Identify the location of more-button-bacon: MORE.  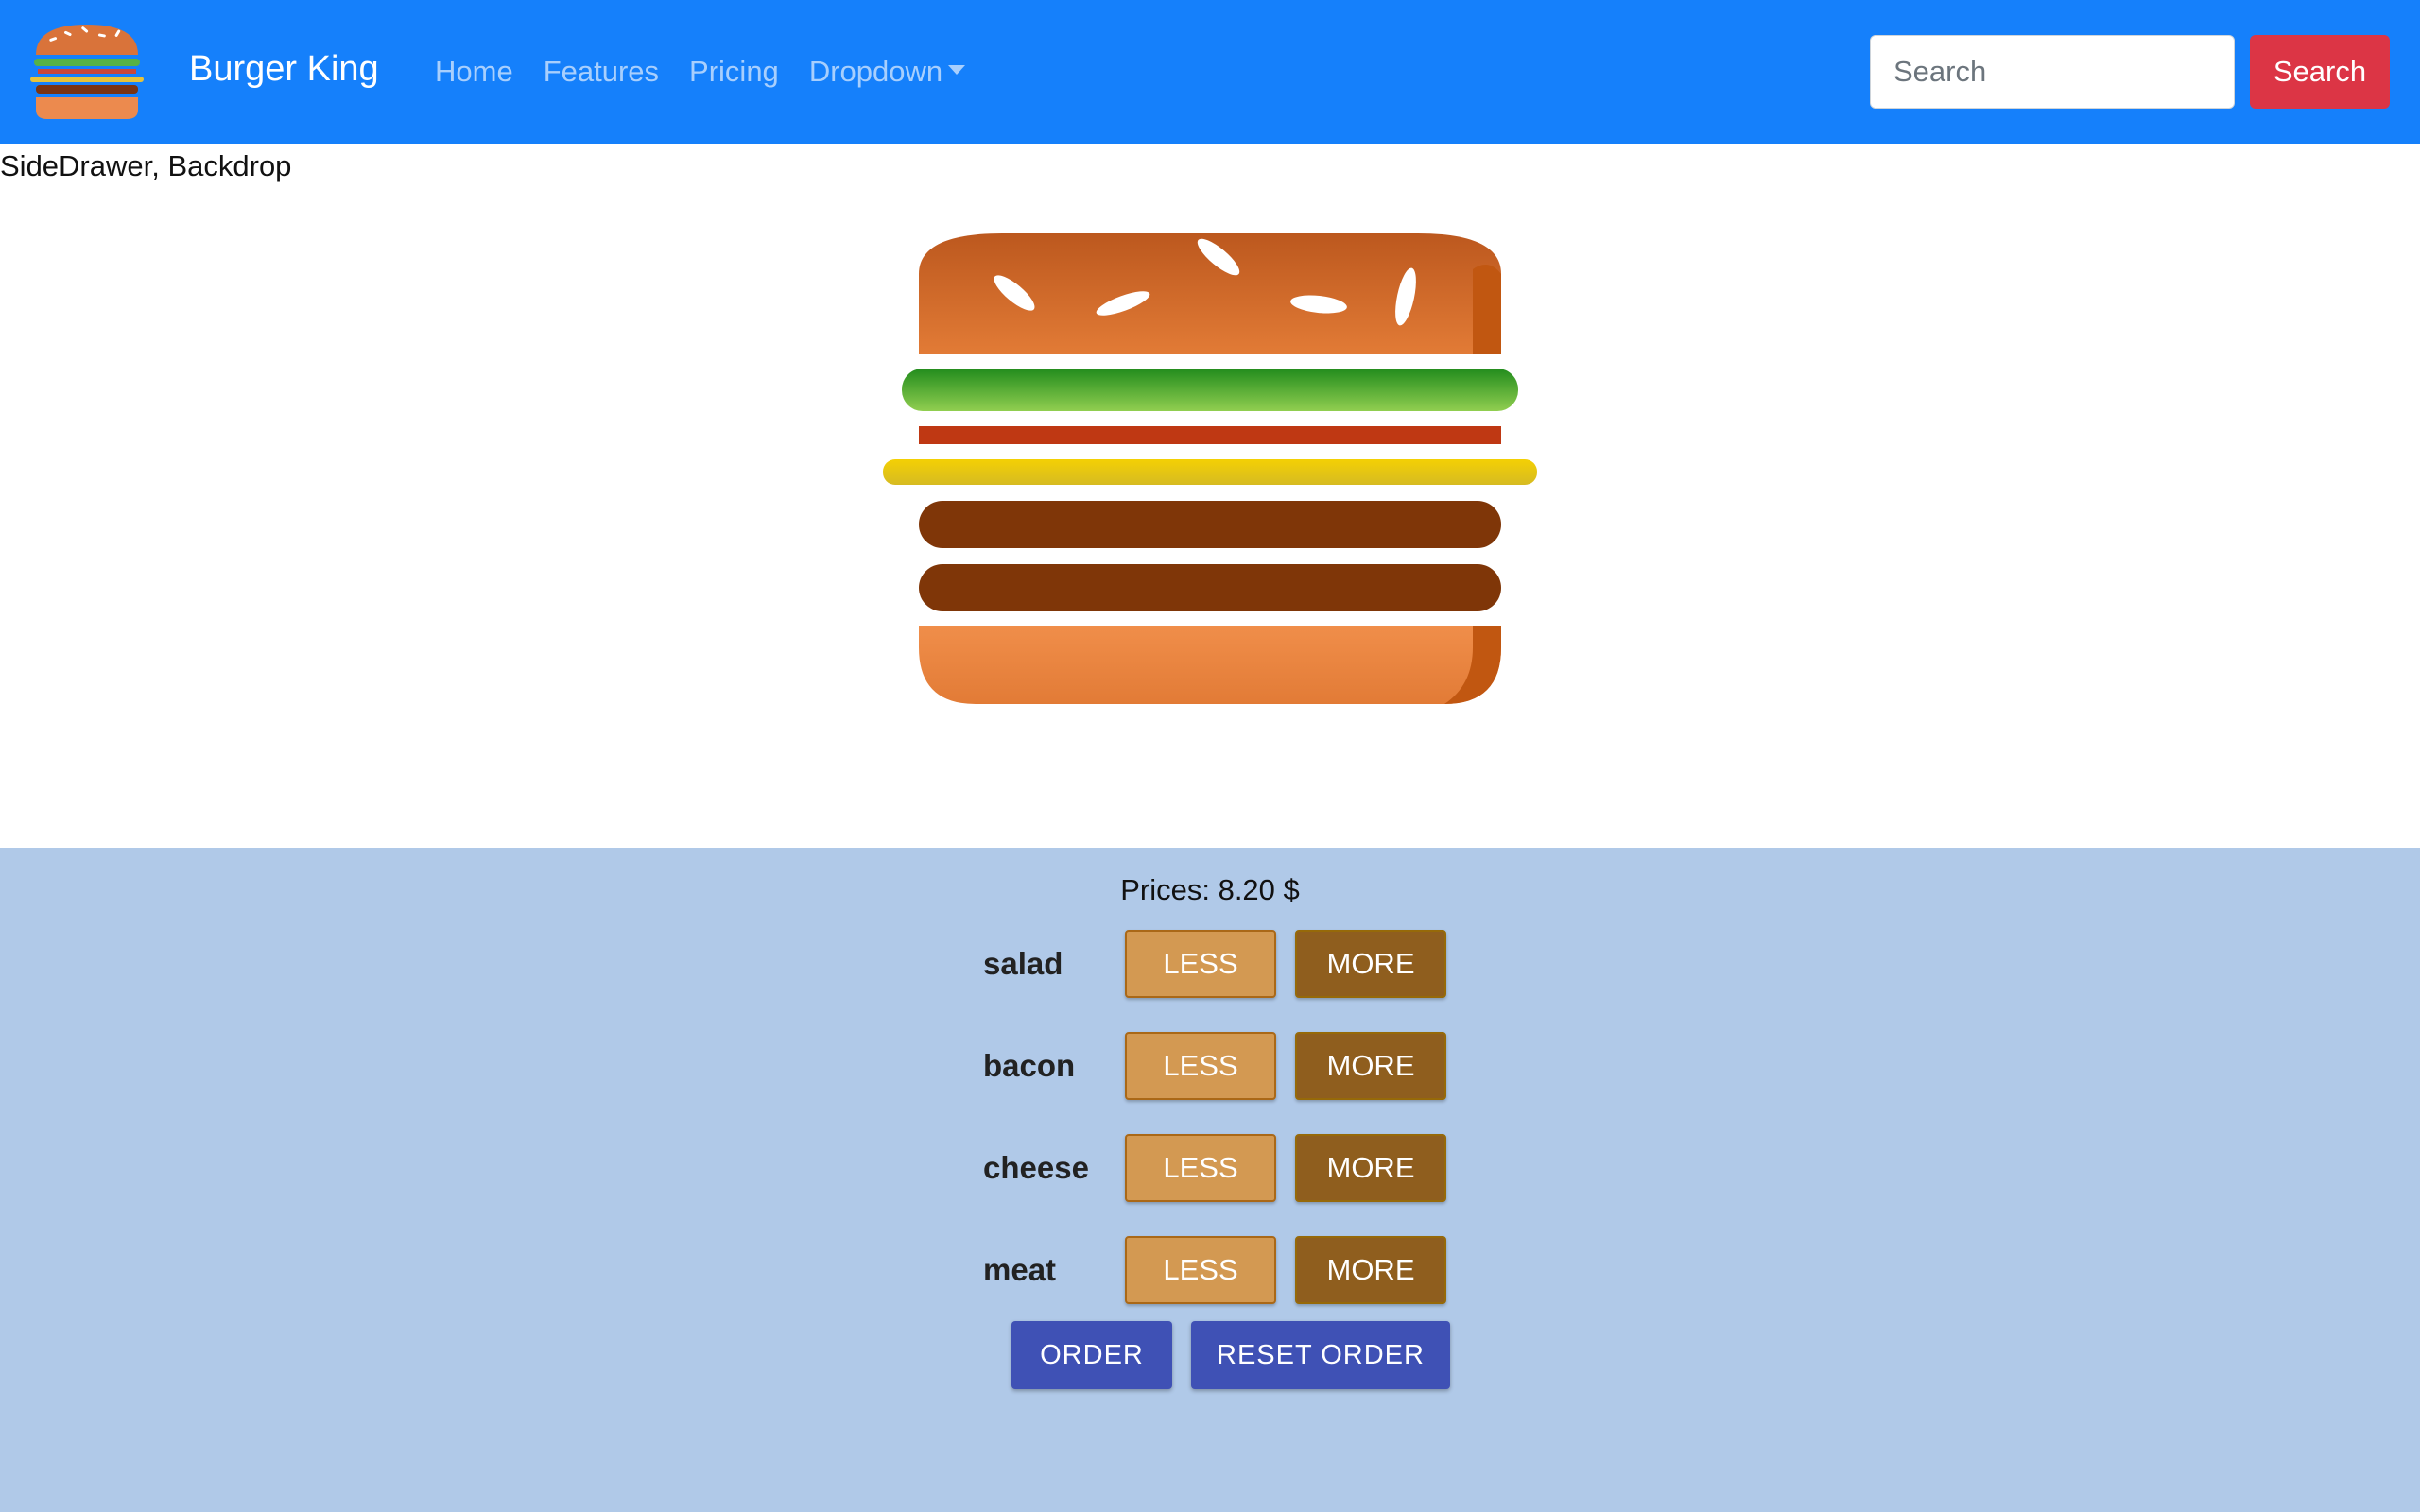
(1370, 1066).